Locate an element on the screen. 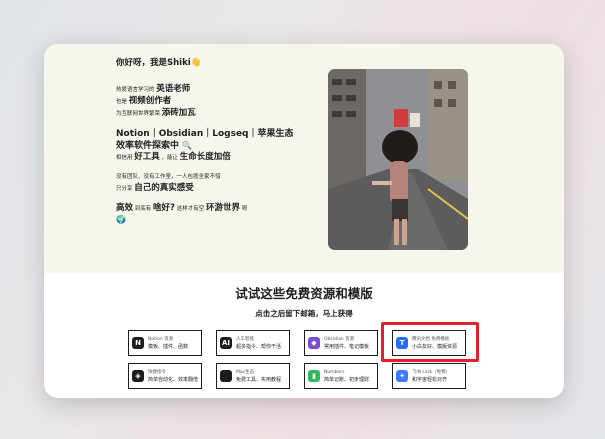  intro-line-7: 高效 到底有 啥好? 这样才有空 环游世界 呀 is located at coordinates (182, 208).